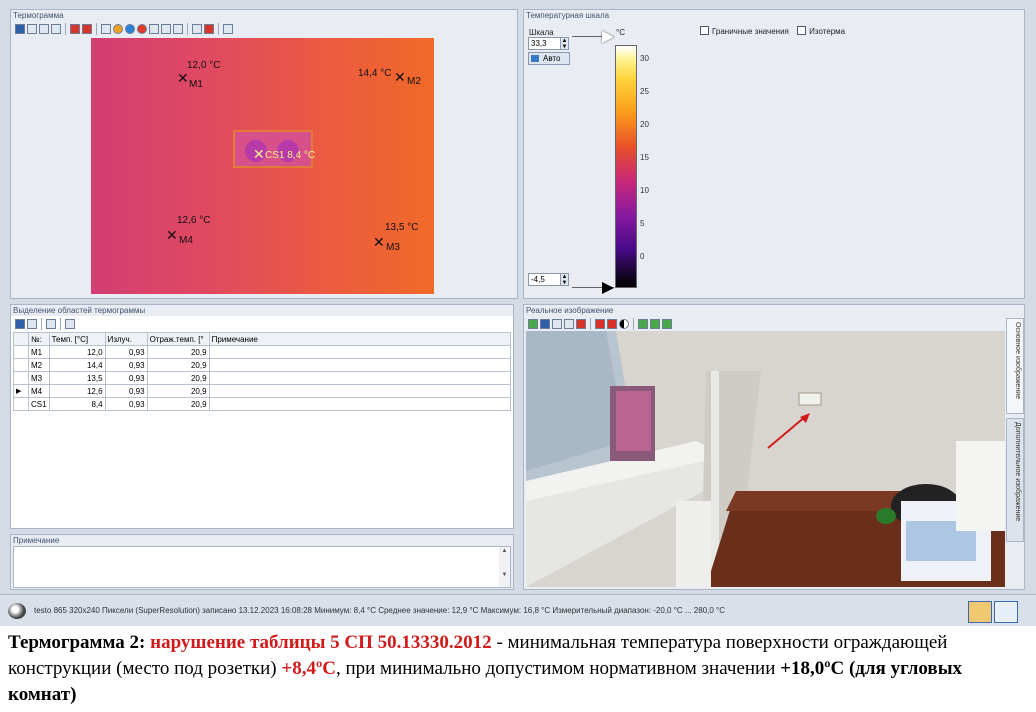 This screenshot has width=1036, height=712. I want to click on marker-cs1-cross: ✕, so click(259, 154).